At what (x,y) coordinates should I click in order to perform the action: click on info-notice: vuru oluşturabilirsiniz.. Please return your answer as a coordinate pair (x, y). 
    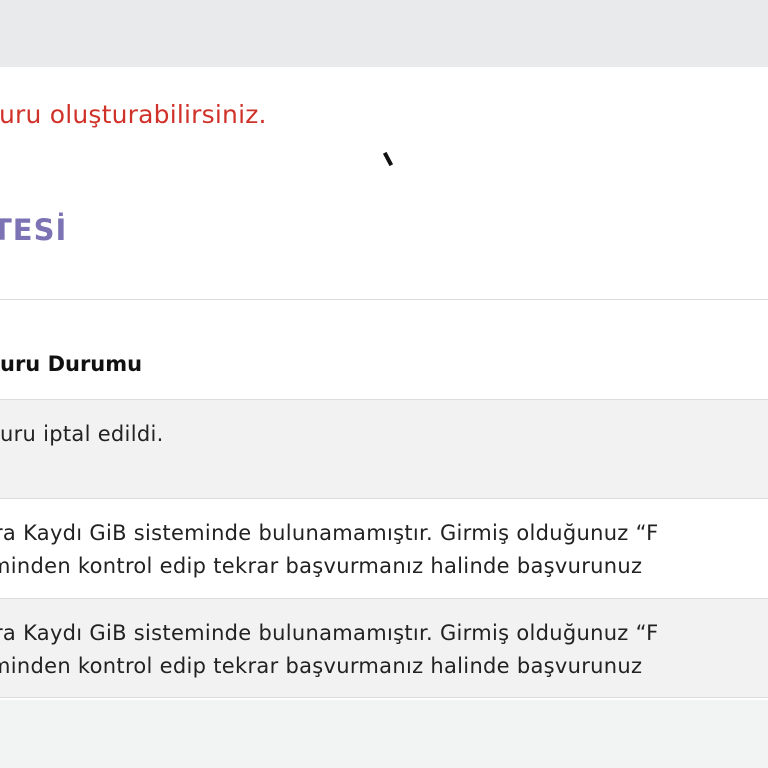
    Looking at the image, I should click on (133, 114).